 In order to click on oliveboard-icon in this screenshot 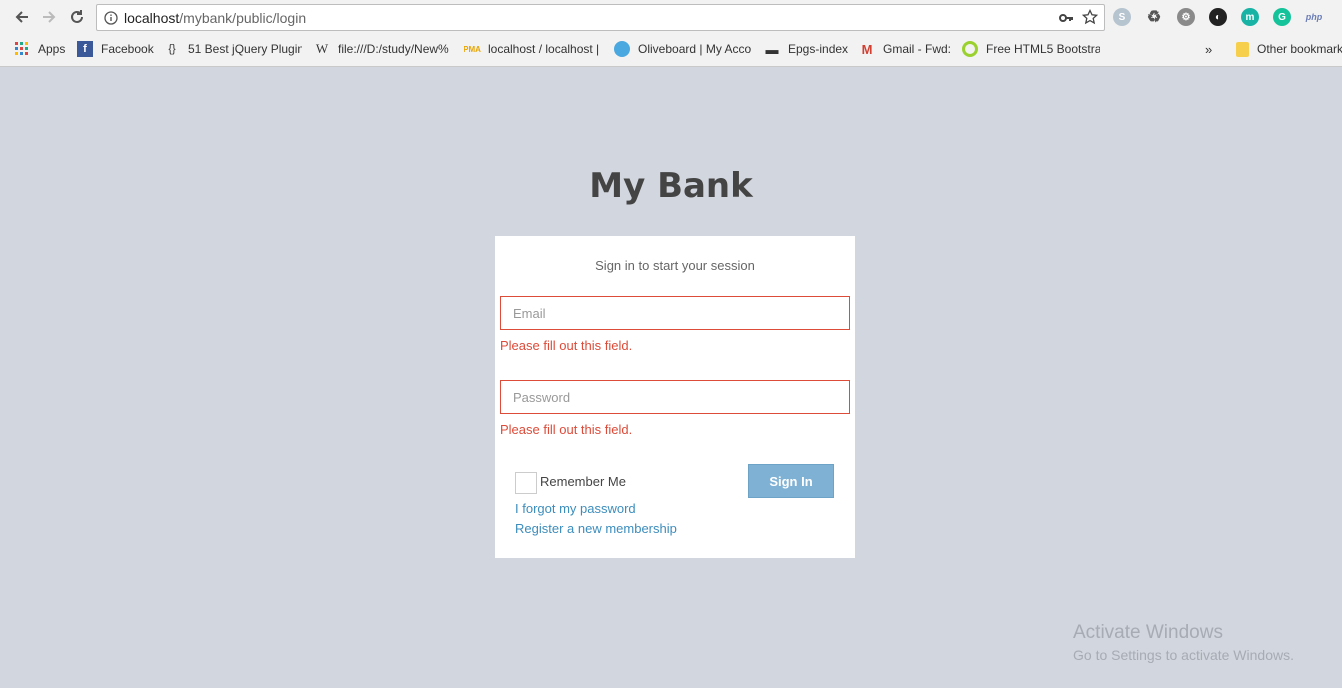, I will do `click(622, 49)`.